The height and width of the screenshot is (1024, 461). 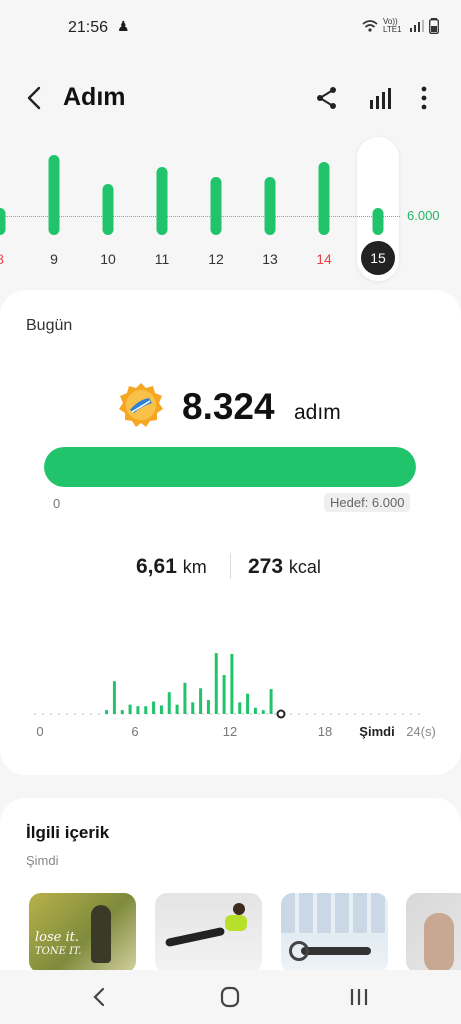 I want to click on exercise-head, so click(x=239, y=909).